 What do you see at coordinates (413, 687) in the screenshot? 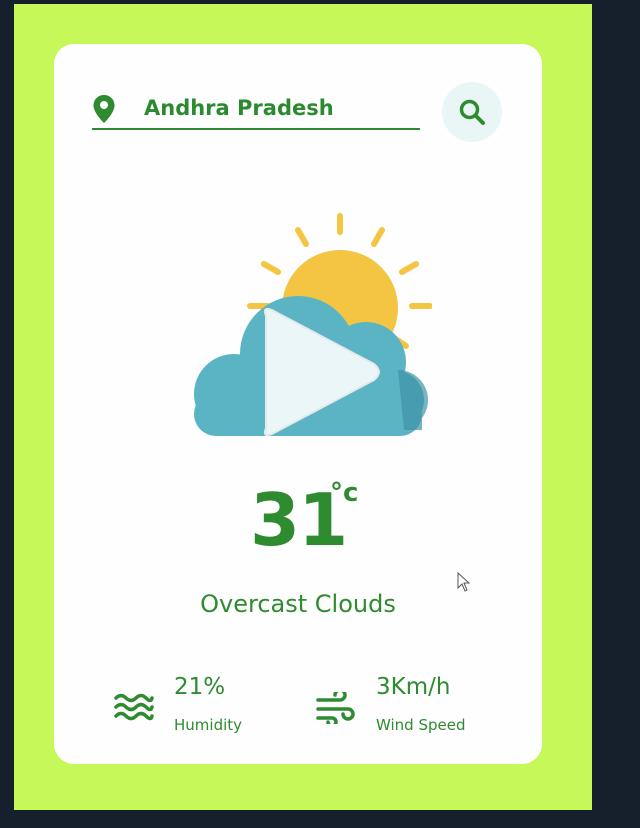
I see `wind-value: 3Km/h` at bounding box center [413, 687].